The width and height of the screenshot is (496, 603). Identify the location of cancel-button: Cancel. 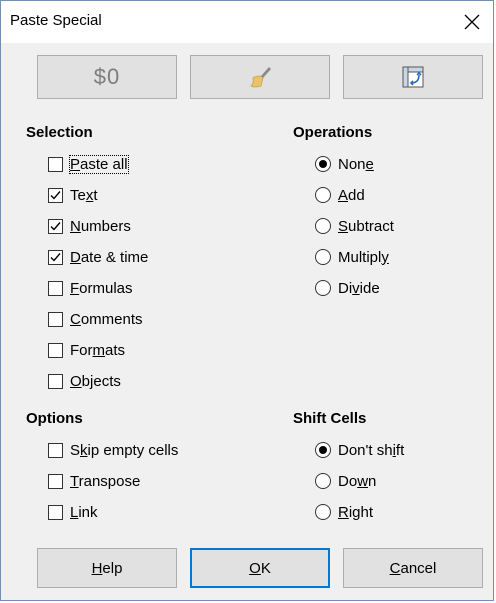
(413, 568).